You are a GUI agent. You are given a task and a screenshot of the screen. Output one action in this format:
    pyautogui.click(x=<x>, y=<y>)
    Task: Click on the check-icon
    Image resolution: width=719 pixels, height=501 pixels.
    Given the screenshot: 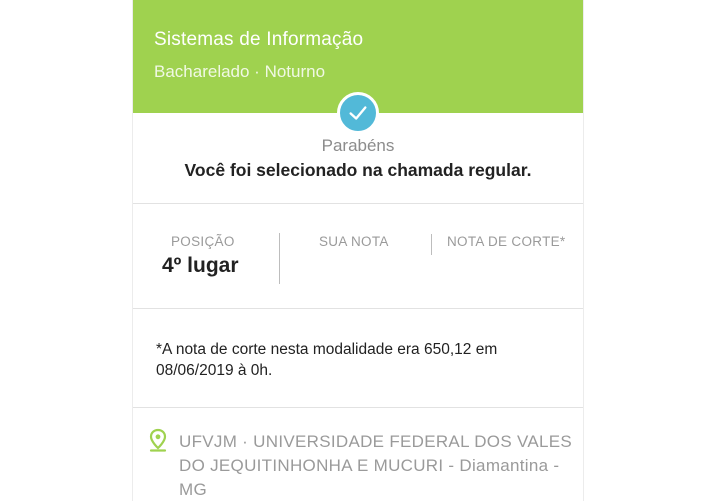 What is the action you would take?
    pyautogui.click(x=358, y=113)
    